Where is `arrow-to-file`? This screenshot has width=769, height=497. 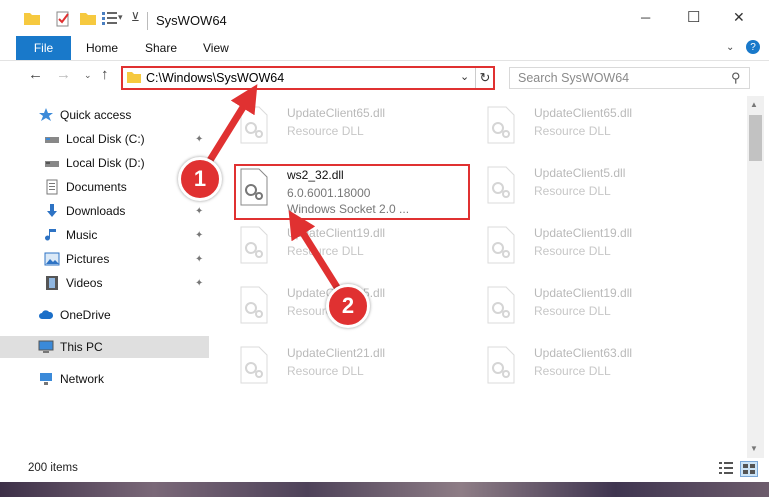 arrow-to-file is located at coordinates (316, 253).